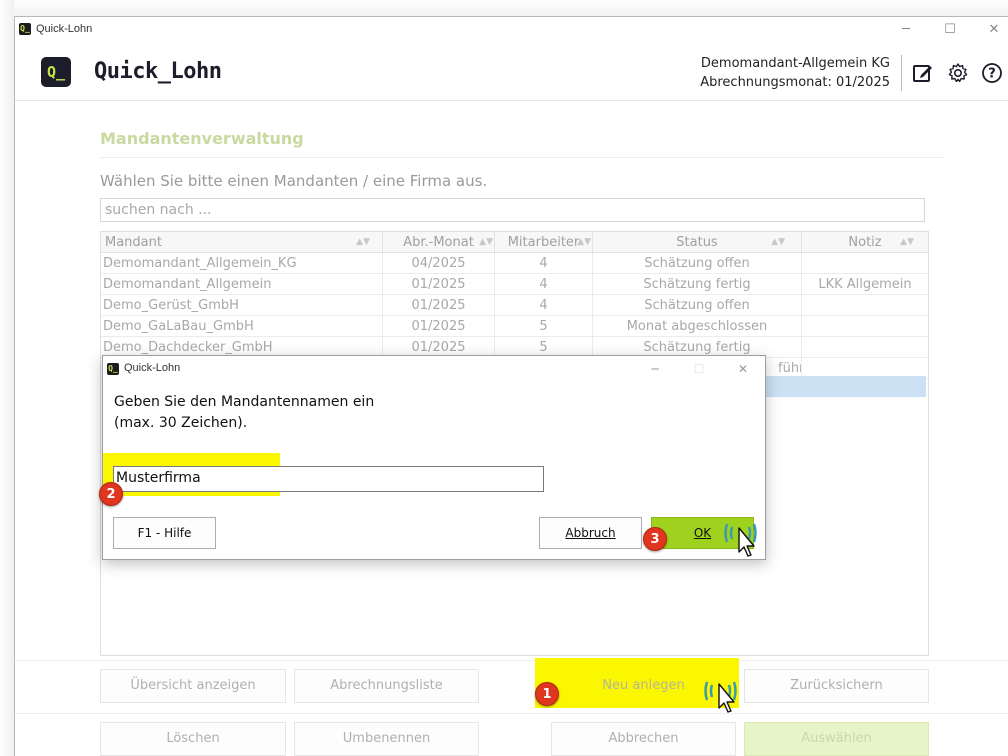 This screenshot has width=1008, height=756. Describe the element at coordinates (901, 73) in the screenshot. I see `header-divider` at that location.